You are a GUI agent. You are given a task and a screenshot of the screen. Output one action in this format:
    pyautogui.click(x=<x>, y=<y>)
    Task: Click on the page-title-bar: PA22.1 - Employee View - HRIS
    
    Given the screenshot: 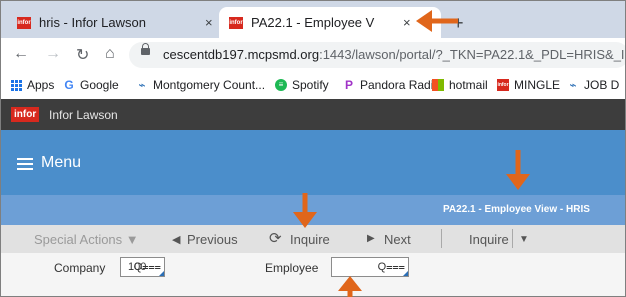 What is the action you would take?
    pyautogui.click(x=313, y=210)
    